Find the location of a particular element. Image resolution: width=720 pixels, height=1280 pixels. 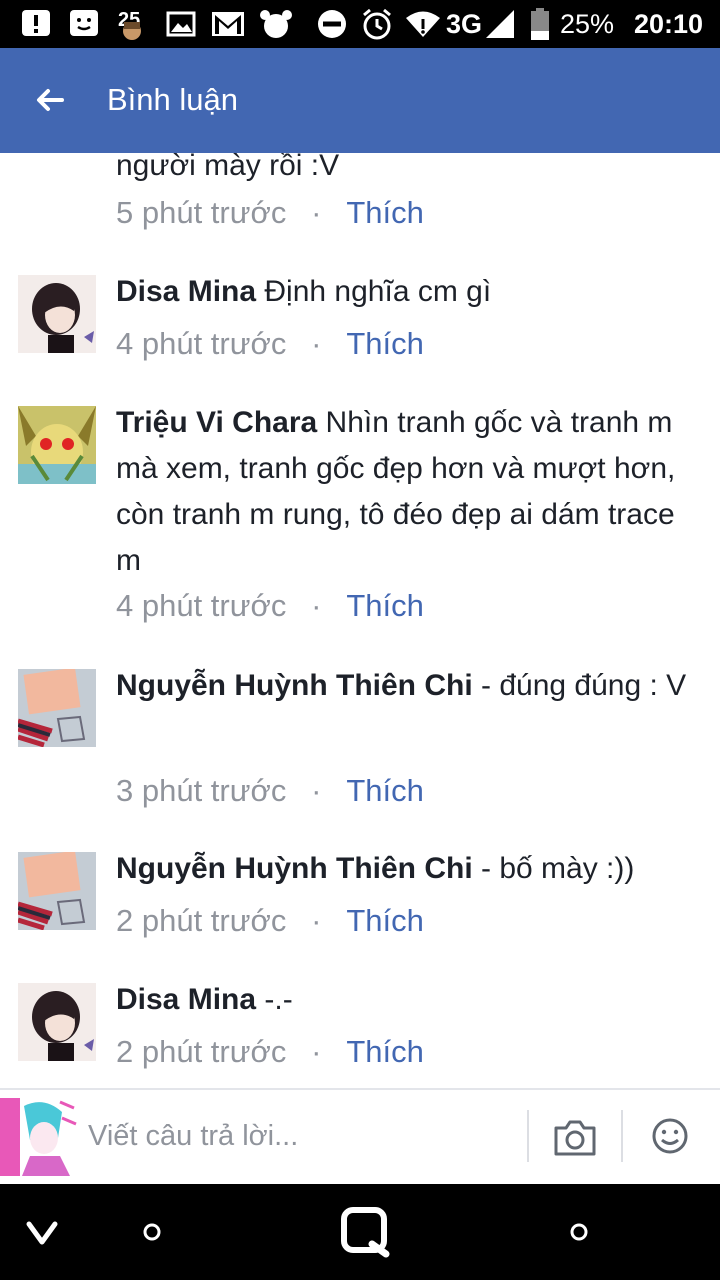

comment-text: người mày rồi :V is located at coordinates (411, 171).